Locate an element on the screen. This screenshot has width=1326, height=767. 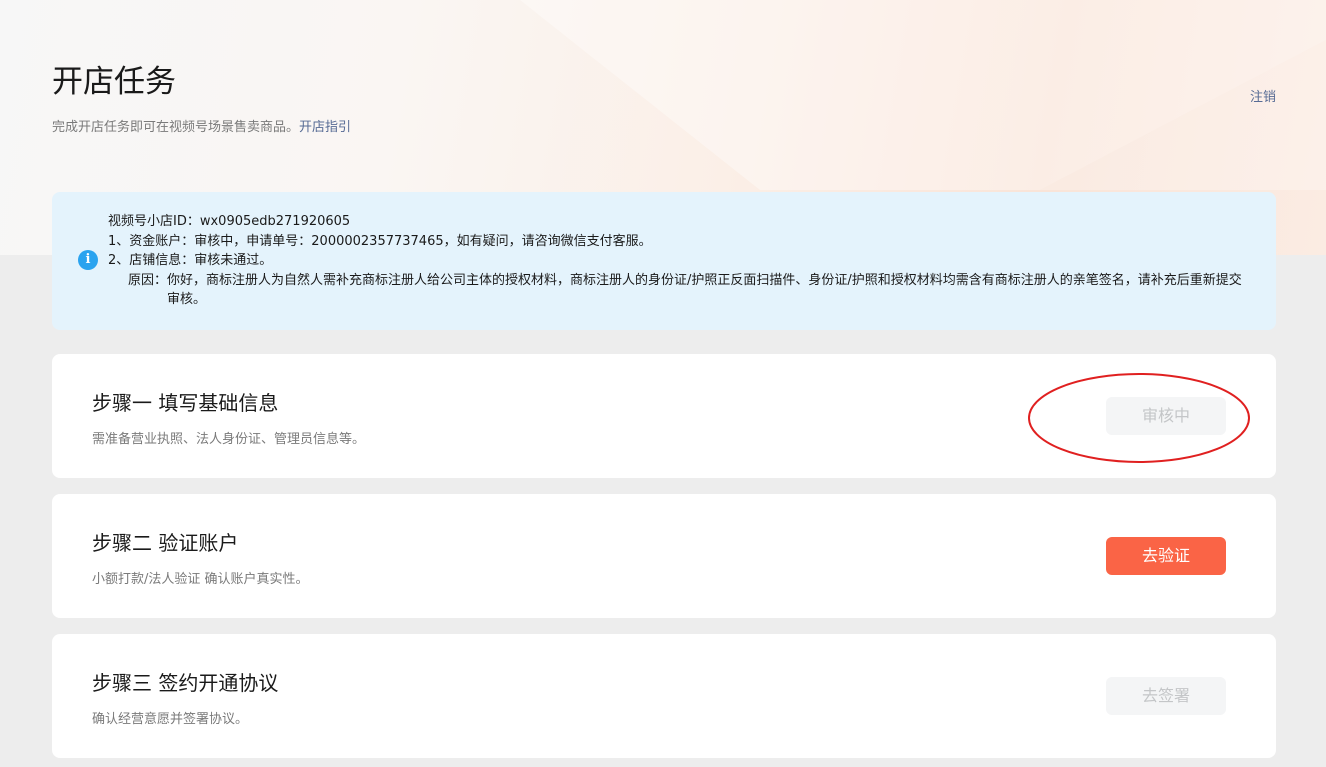
shop-guide-link: 开店指引 is located at coordinates (325, 127).